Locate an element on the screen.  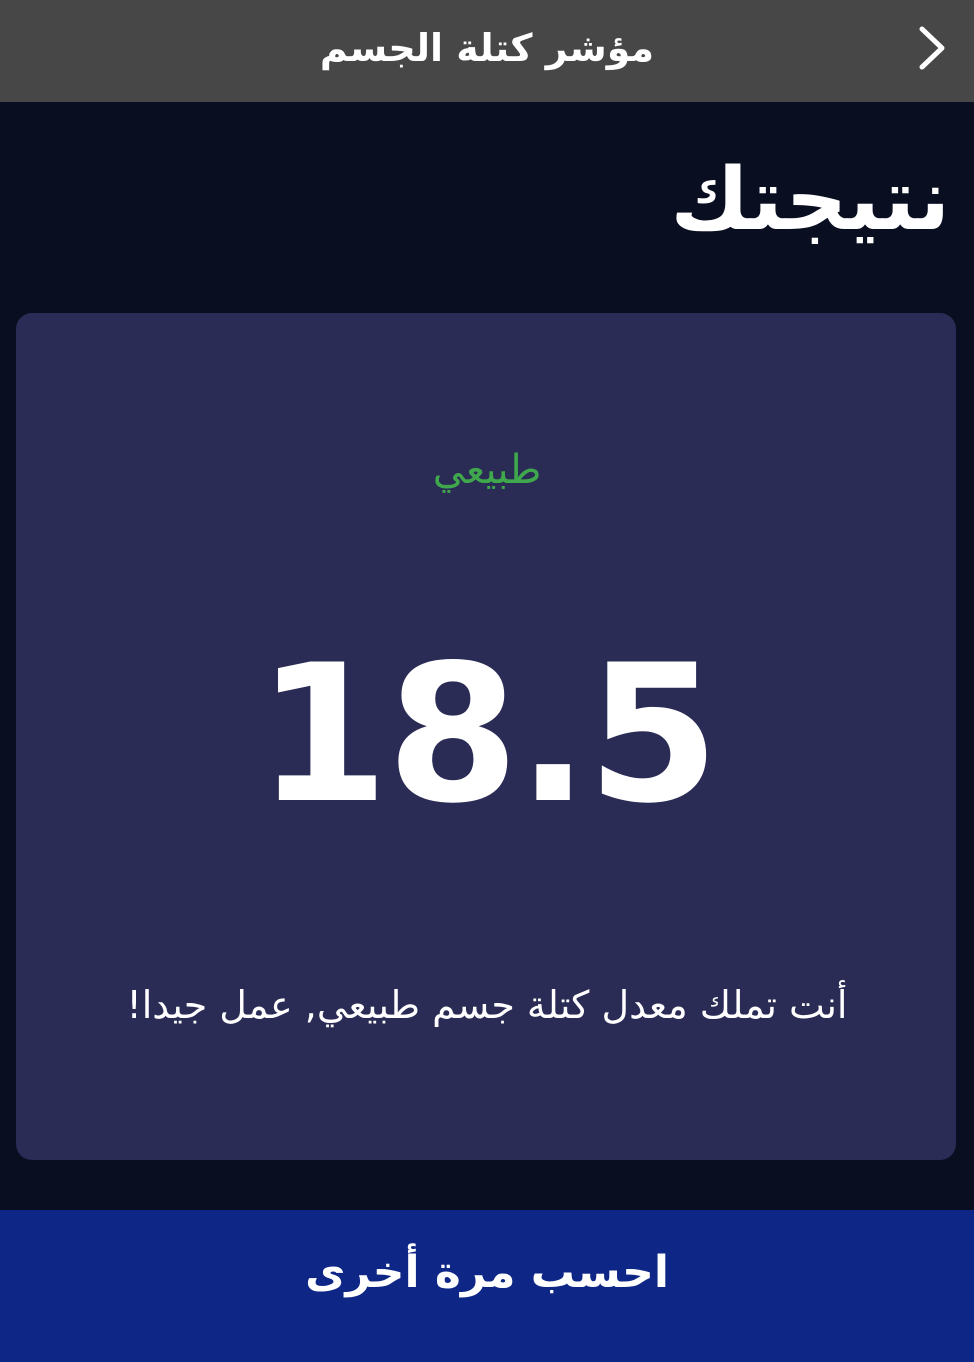
result-message: أنت تملك معدل كتلة جسم طبيعي, عمل جيدا! is located at coordinates (487, 1005).